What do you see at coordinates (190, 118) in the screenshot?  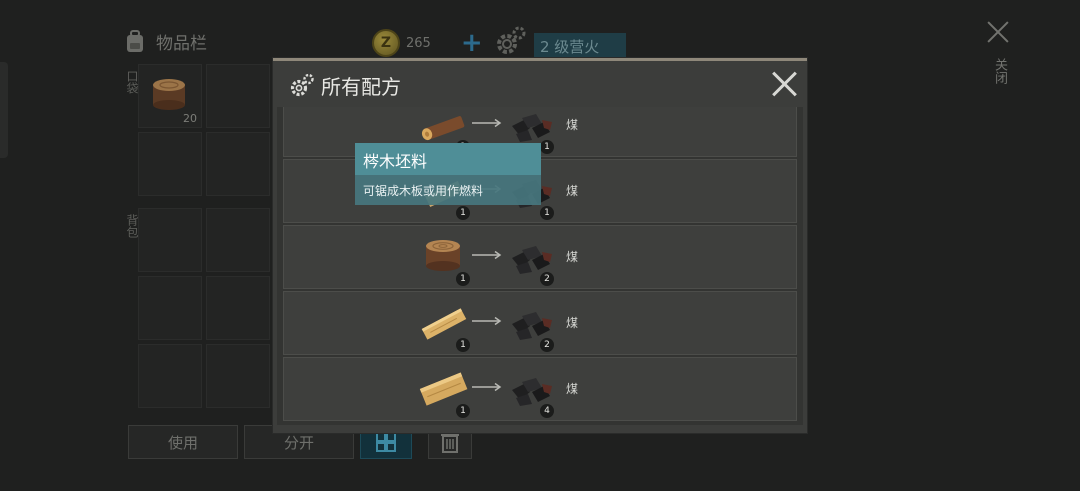 I see `slot-quantity: 20` at bounding box center [190, 118].